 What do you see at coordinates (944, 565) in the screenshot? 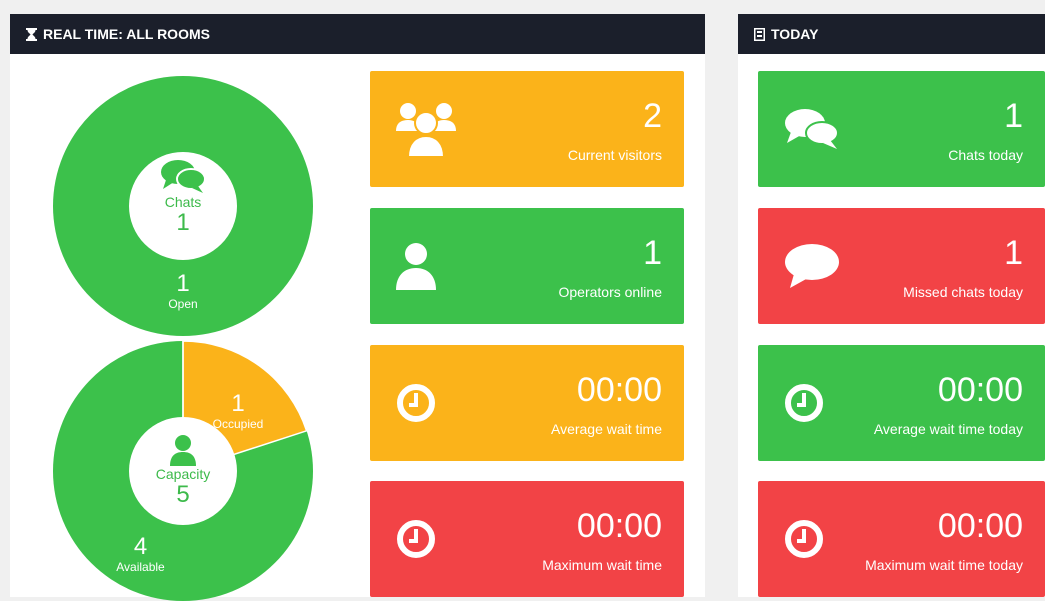
I see `maximum-wait-time-today-label: Maximum wait time today` at bounding box center [944, 565].